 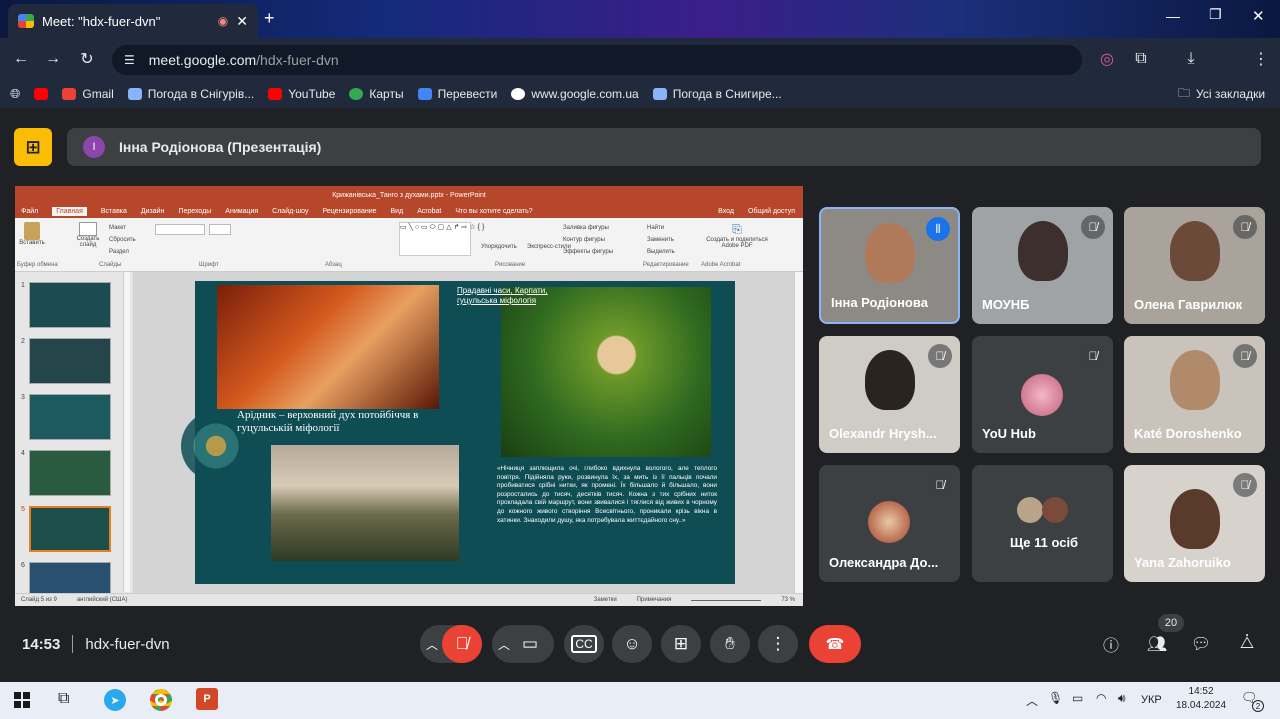 I want to click on chat-icon: 💬︎, so click(x=1201, y=644).